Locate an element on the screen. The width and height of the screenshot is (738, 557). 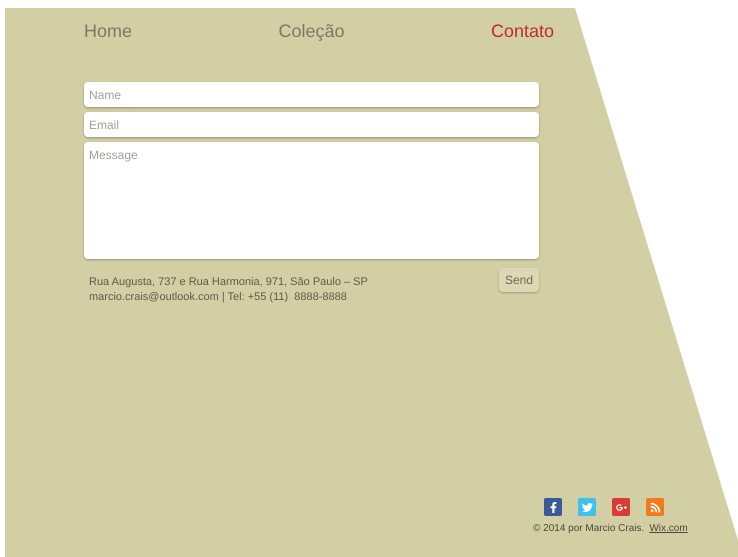
contact-text: Rua Augusta, 737 e Rua Harmonia, 971, São Paulo – SP is located at coordinates (228, 282).